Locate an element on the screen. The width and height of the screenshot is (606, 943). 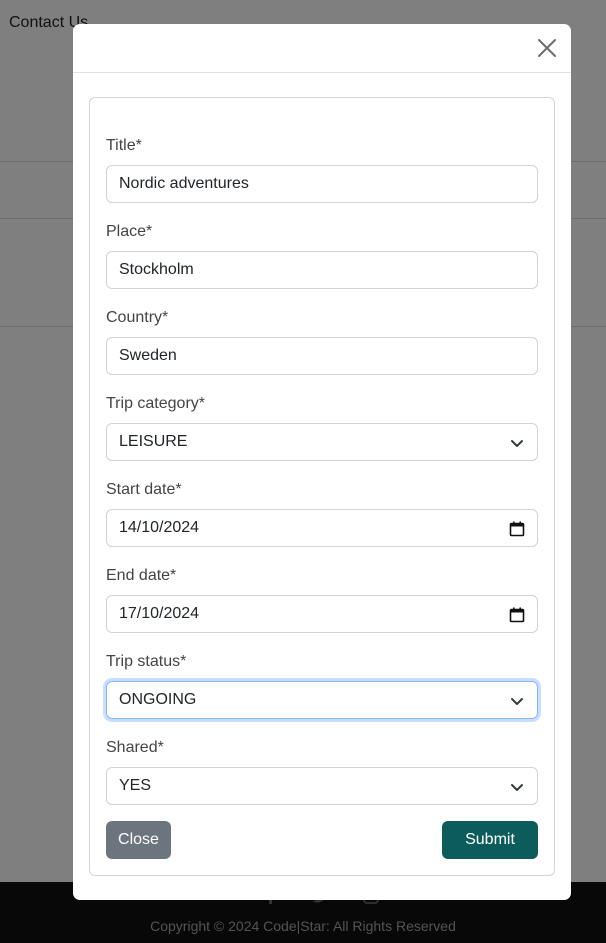
trip-status-select: ONGOING is located at coordinates (322, 700).